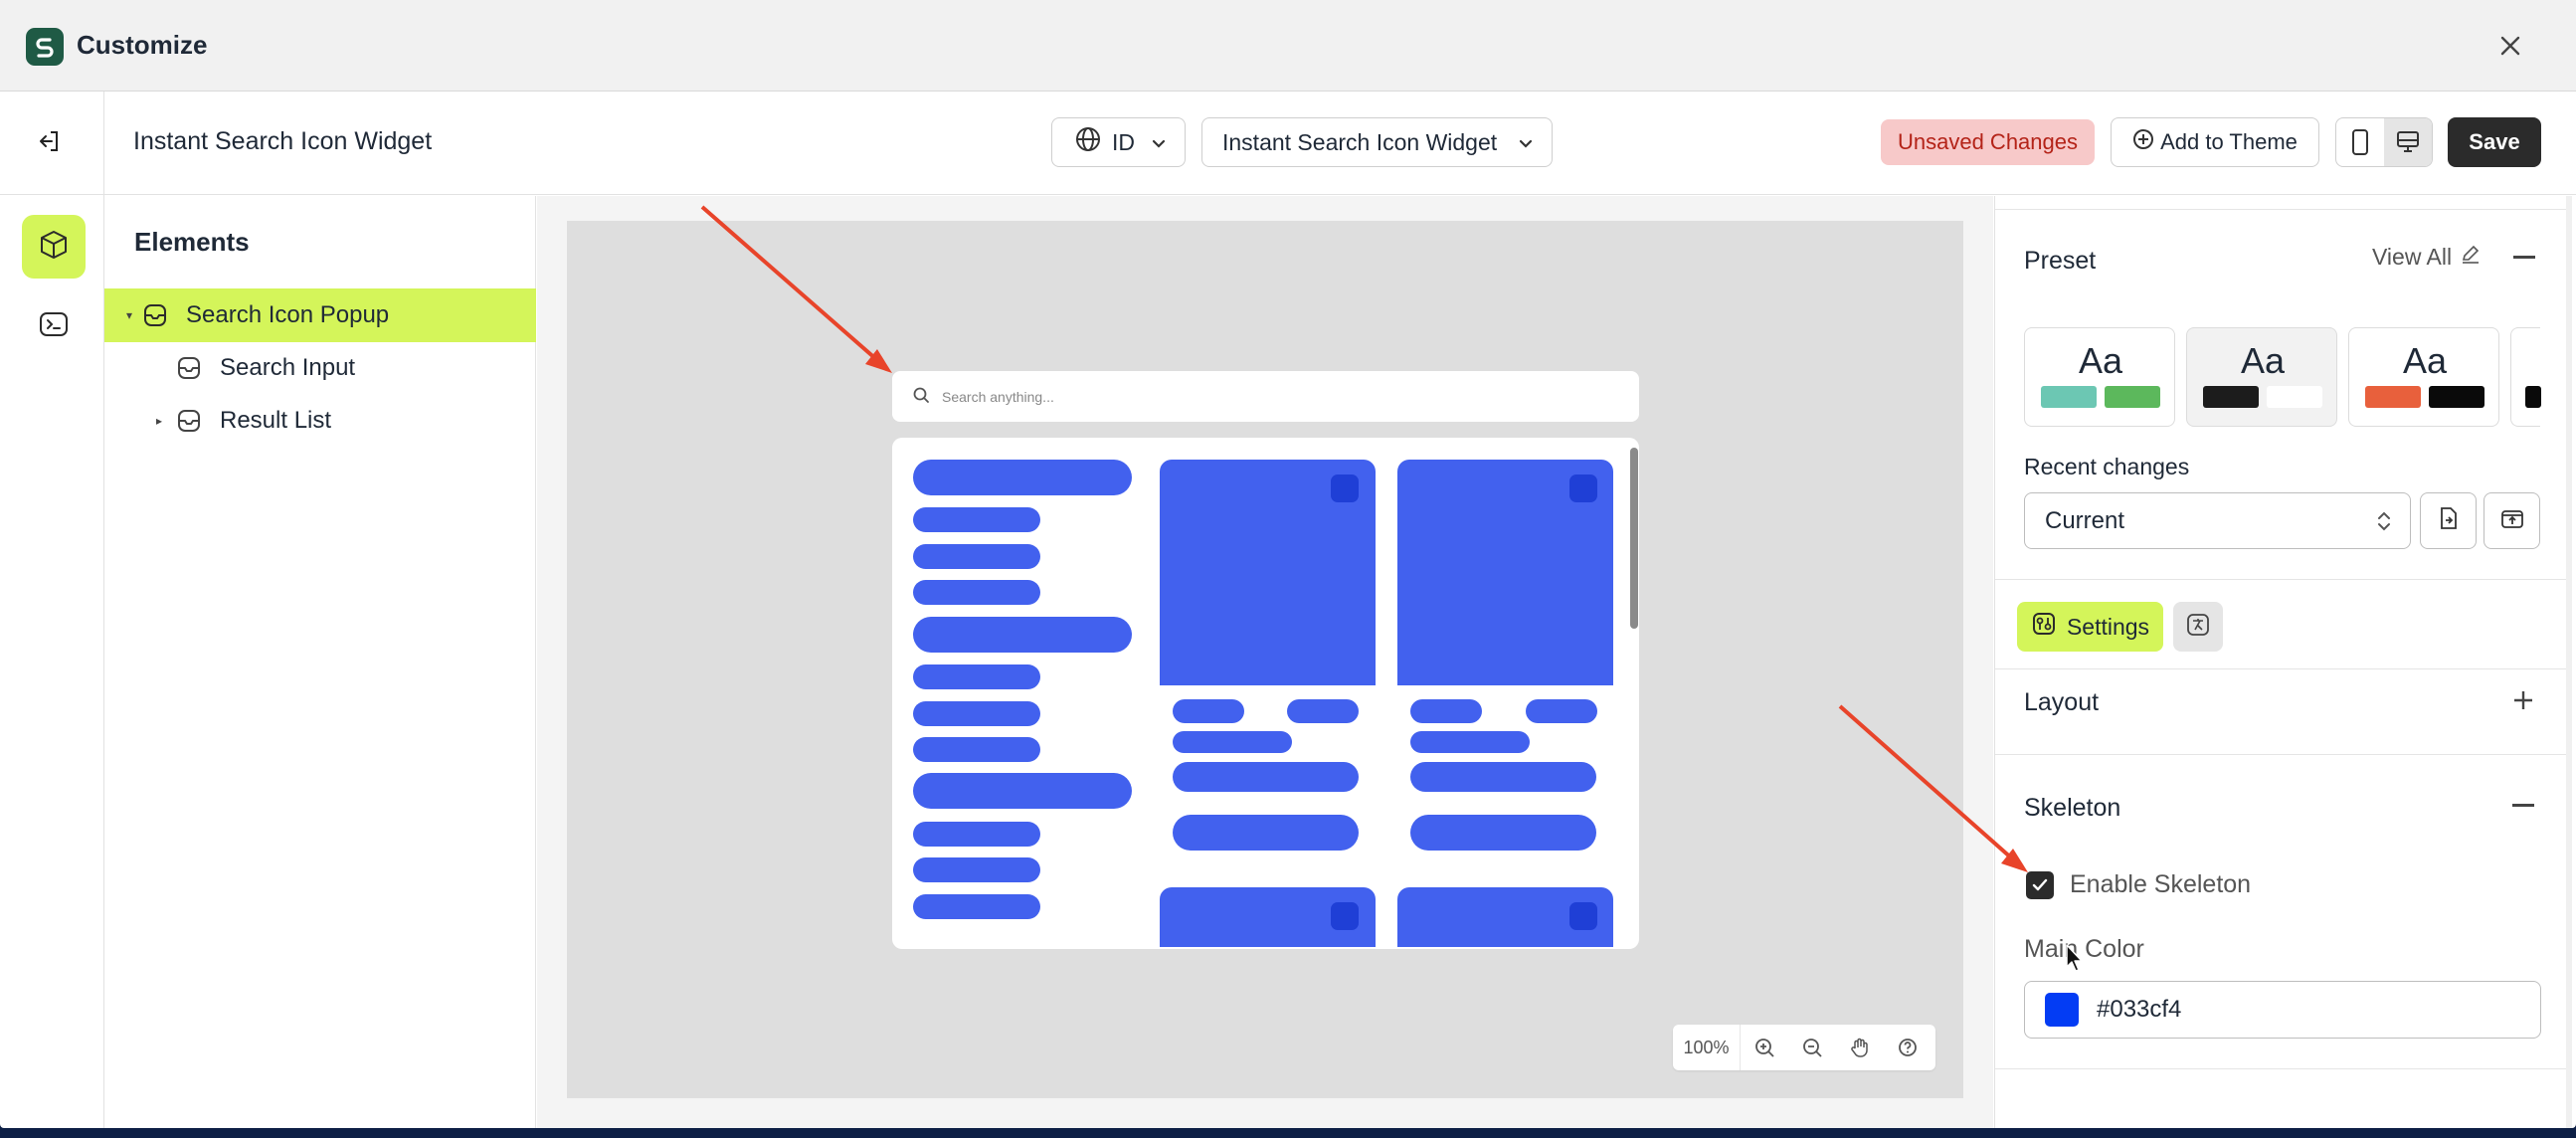  What do you see at coordinates (2044, 627) in the screenshot?
I see `sliders-icon` at bounding box center [2044, 627].